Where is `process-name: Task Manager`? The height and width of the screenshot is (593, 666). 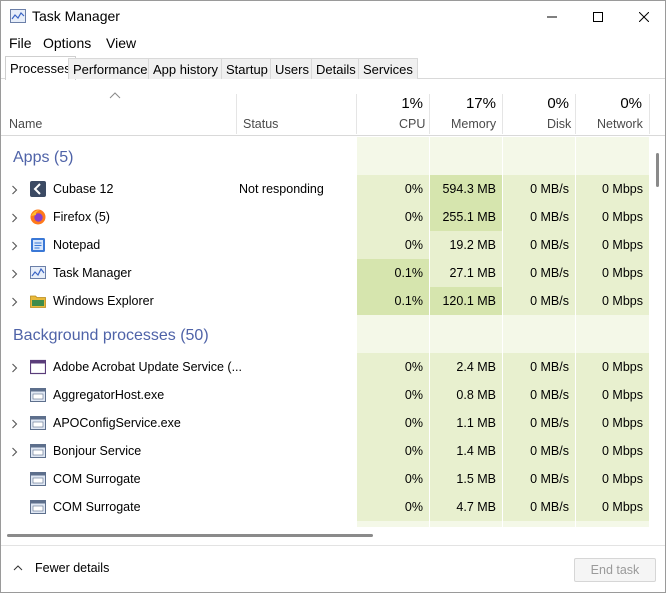
process-name: Task Manager is located at coordinates (92, 273).